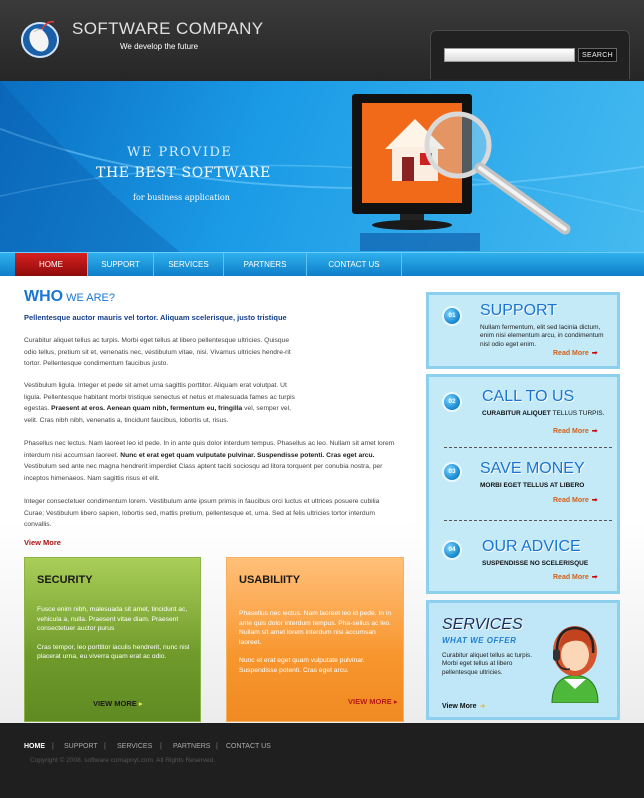 This screenshot has height=798, width=644. I want to click on save-text: MORBI EGET TELLUS AT LIBERO, so click(532, 485).